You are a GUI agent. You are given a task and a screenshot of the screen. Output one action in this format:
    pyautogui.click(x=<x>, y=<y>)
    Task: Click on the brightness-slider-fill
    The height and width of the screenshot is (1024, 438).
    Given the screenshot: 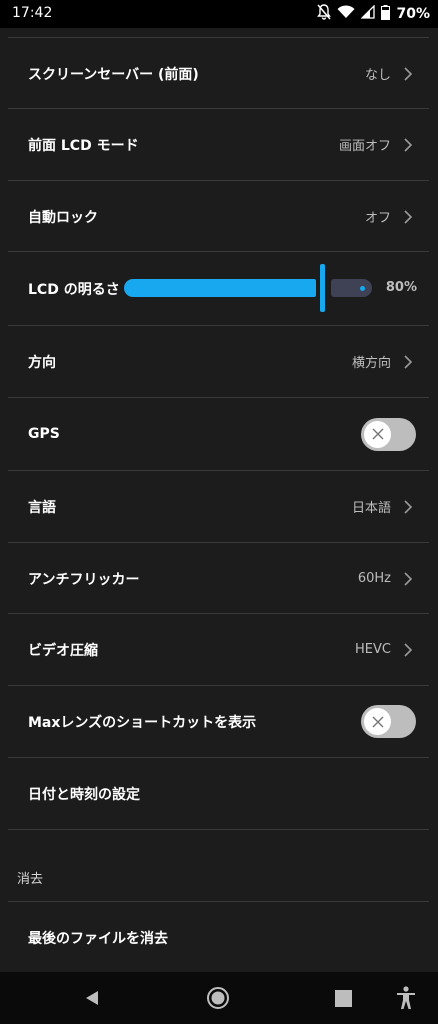 What is the action you would take?
    pyautogui.click(x=220, y=288)
    